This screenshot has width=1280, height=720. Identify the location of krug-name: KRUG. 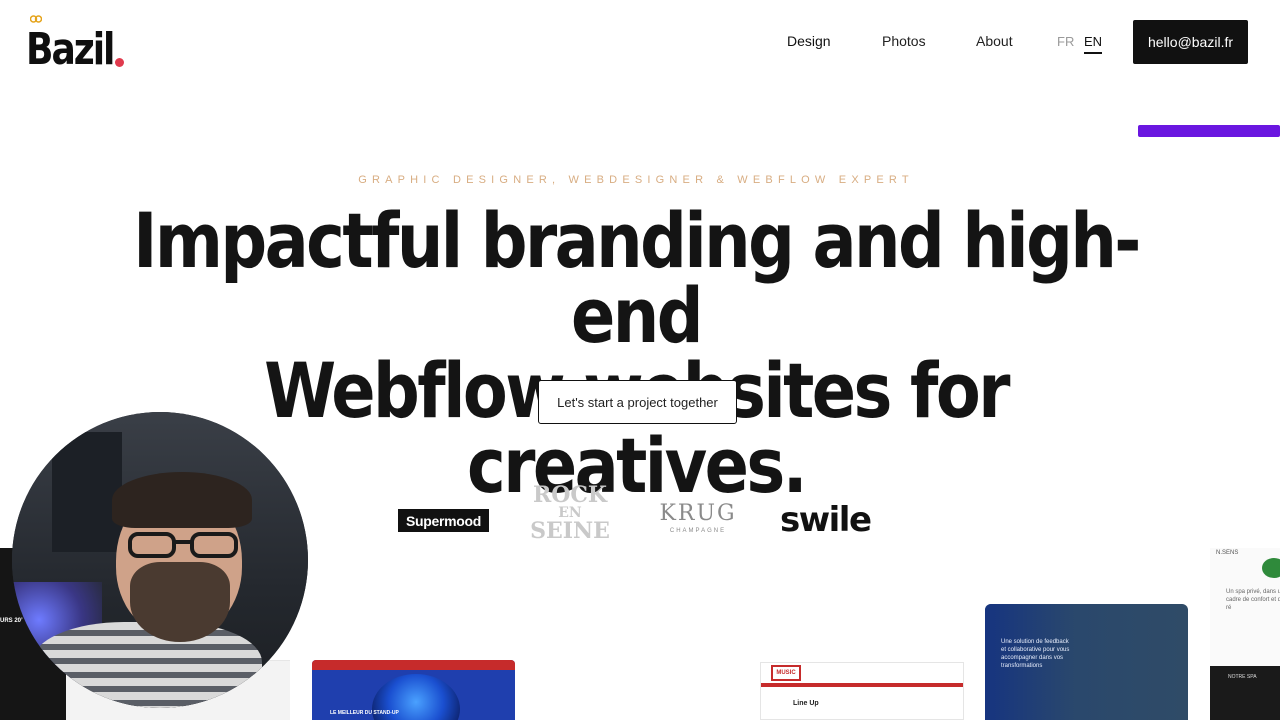
(698, 513).